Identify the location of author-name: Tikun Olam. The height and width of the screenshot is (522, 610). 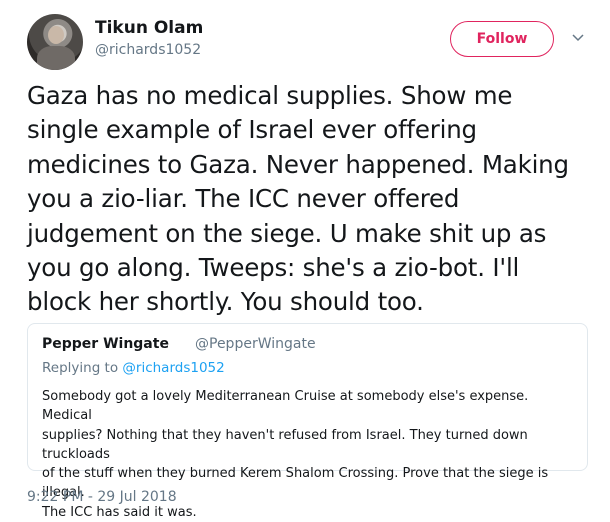
(149, 28).